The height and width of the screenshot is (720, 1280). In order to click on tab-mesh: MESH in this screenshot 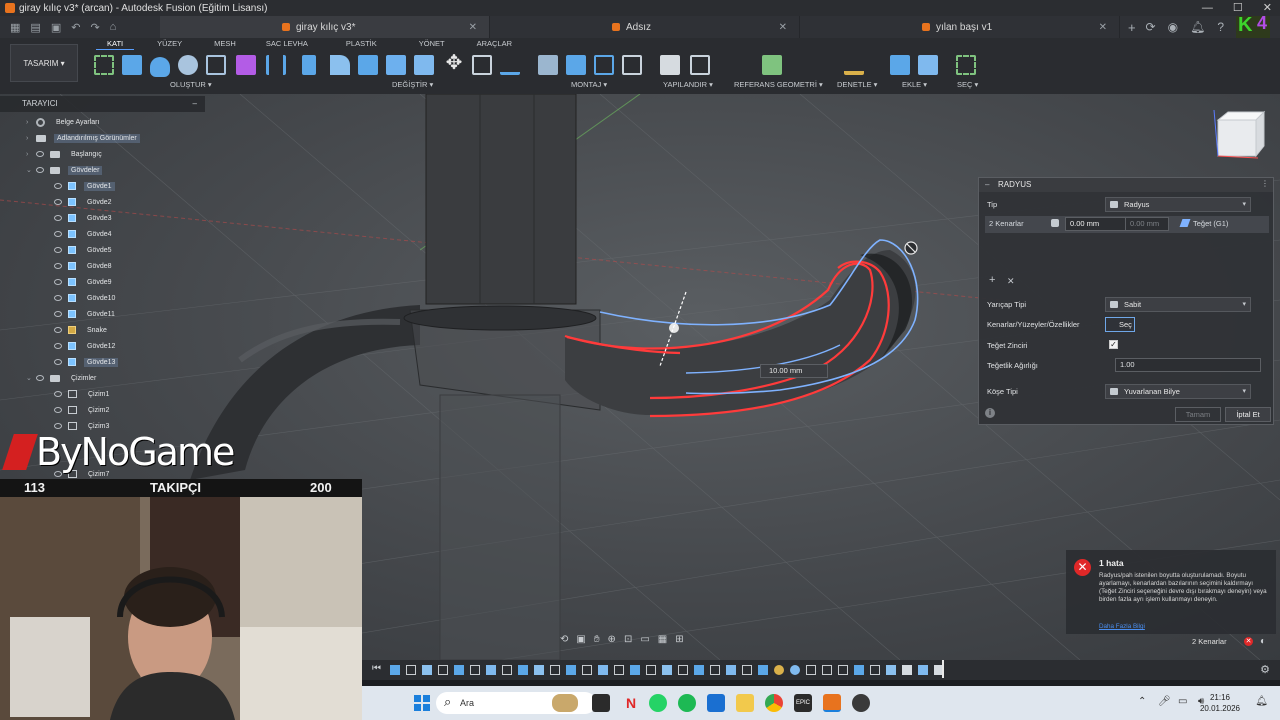, I will do `click(225, 44)`.